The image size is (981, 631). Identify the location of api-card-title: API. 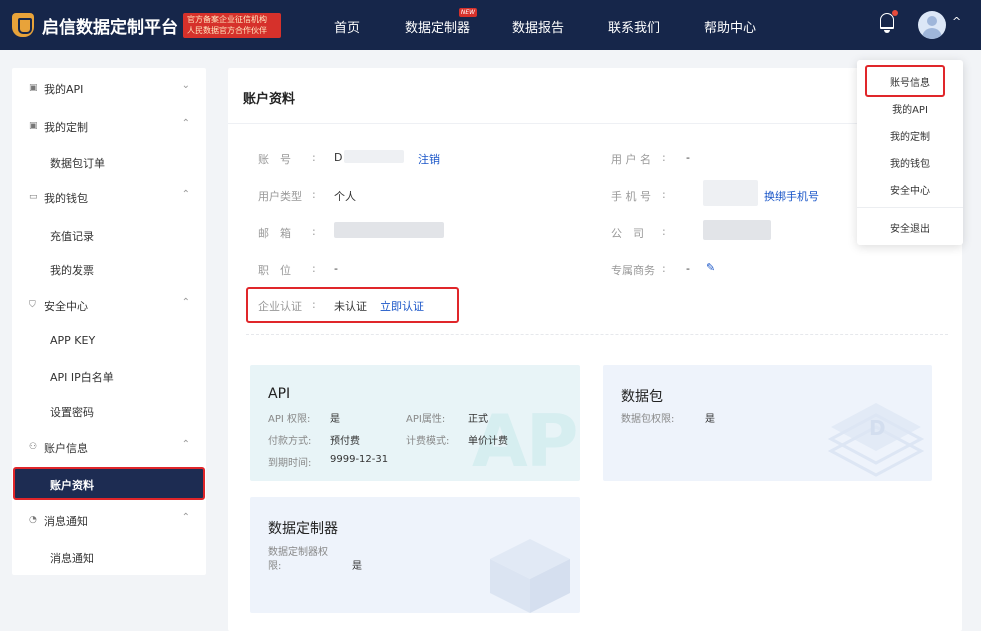
(279, 394).